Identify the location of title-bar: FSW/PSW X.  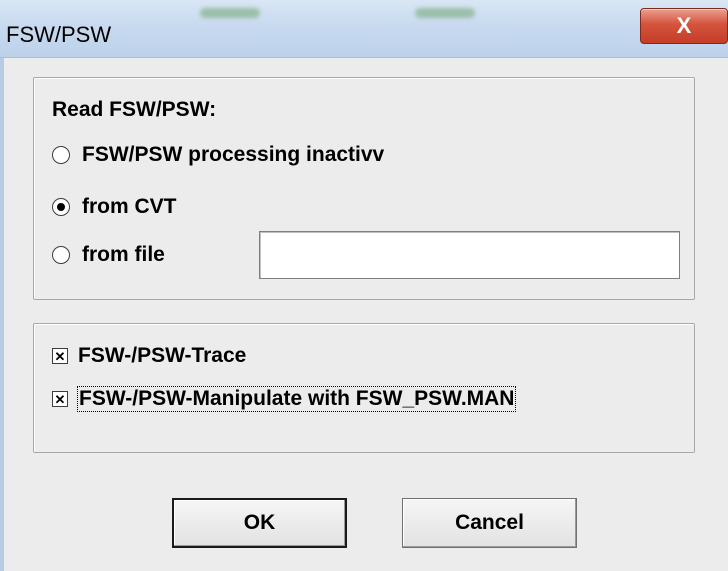
(364, 29).